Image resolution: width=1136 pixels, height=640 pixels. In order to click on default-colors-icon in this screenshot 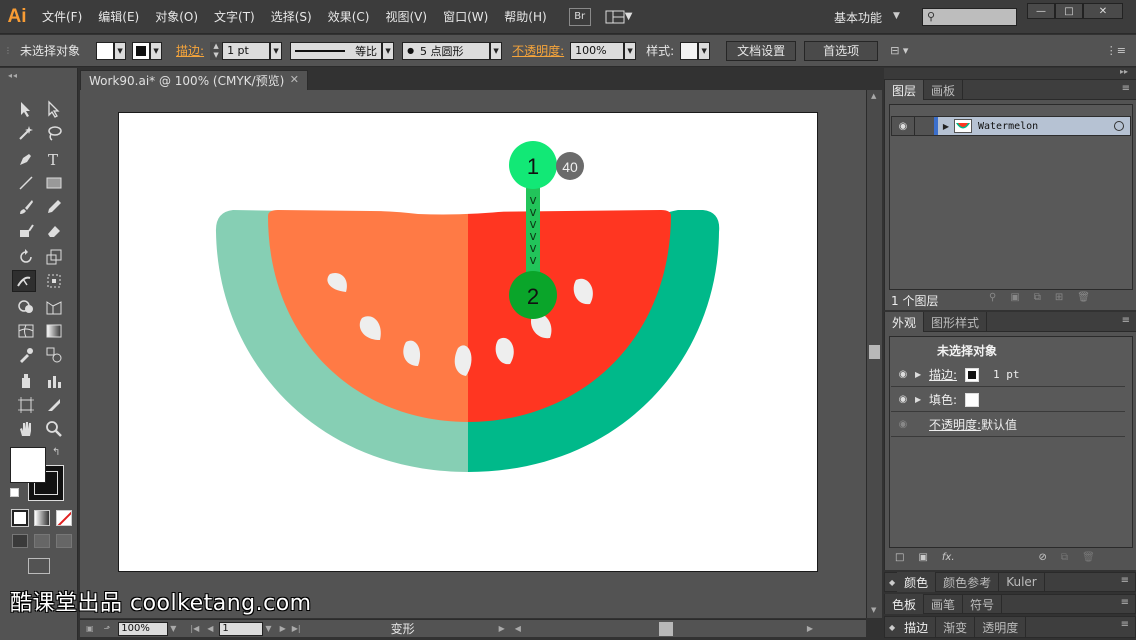, I will do `click(14, 492)`.